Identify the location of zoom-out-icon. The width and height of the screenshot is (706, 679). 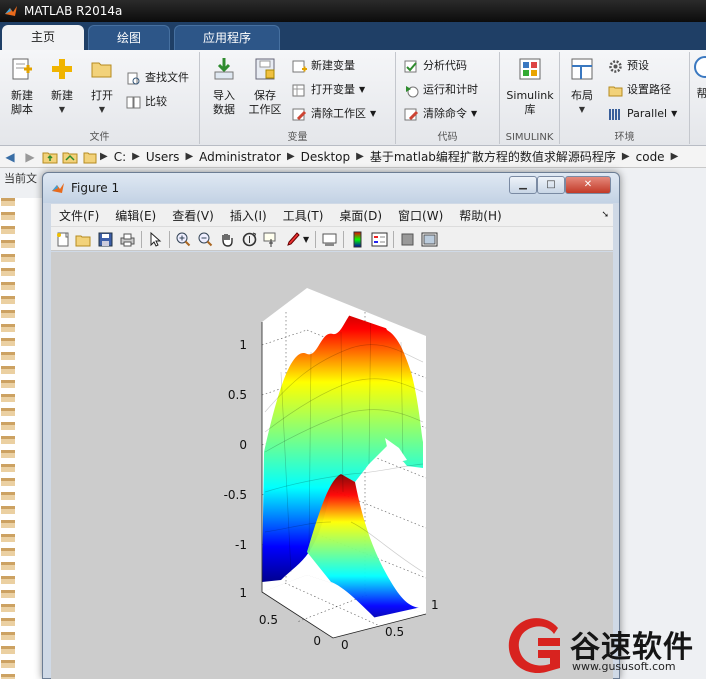
(205, 239).